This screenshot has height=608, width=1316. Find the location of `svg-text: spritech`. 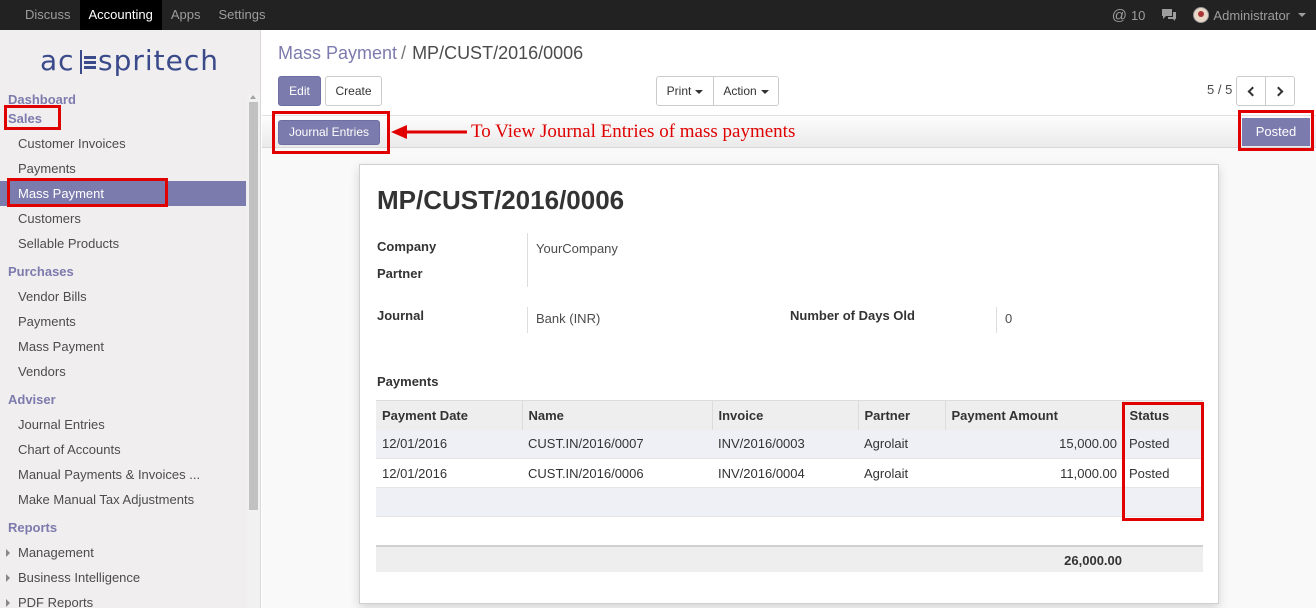

svg-text: spritech is located at coordinates (158, 60).